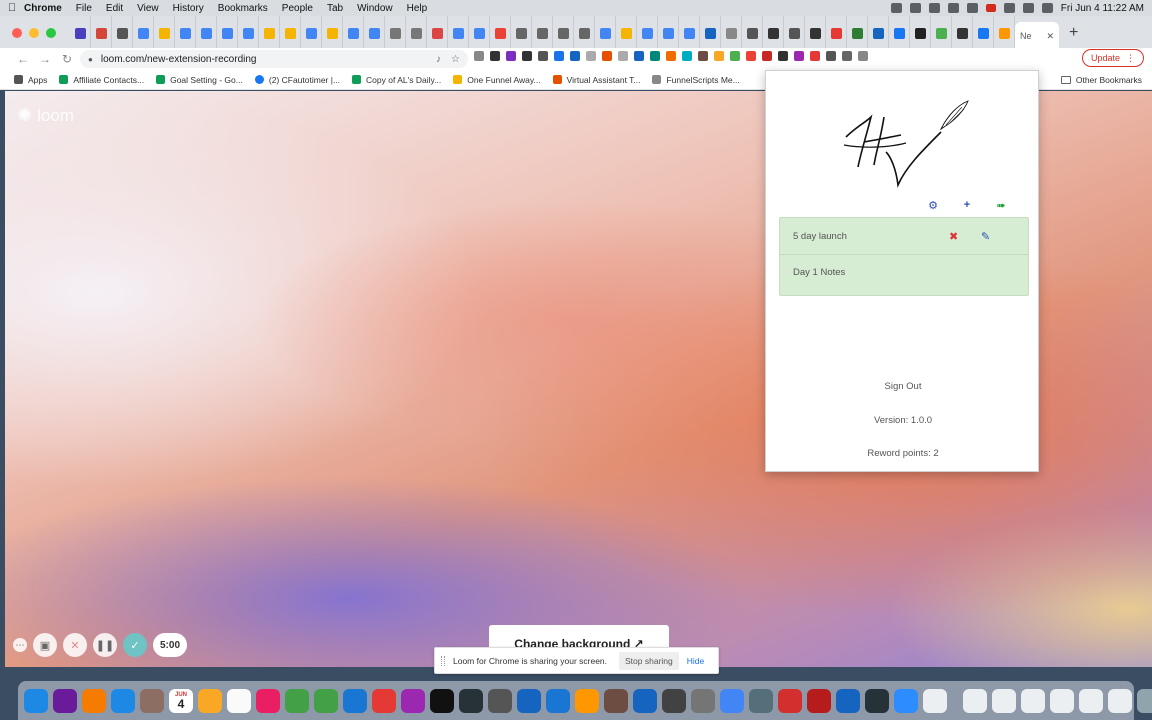  What do you see at coordinates (188, 8) in the screenshot?
I see `menu-history: History` at bounding box center [188, 8].